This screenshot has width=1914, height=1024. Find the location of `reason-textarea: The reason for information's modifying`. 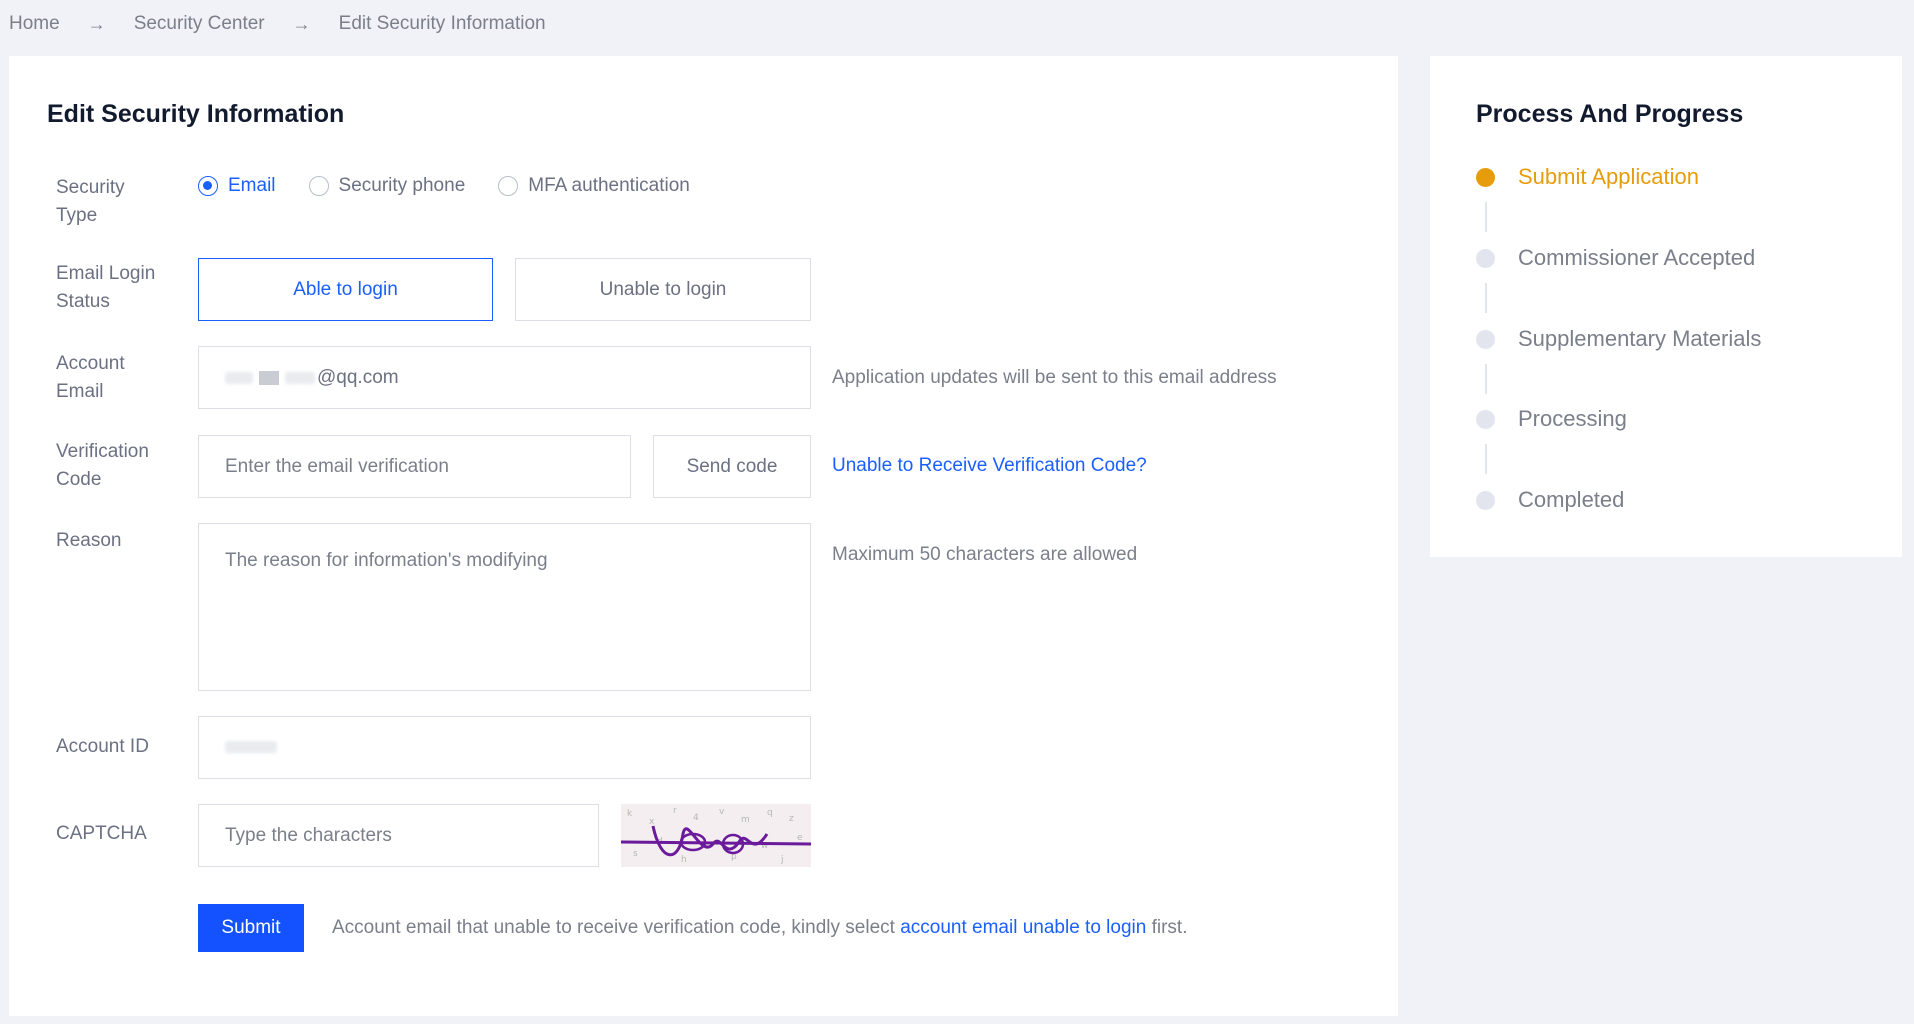

reason-textarea: The reason for information's modifying is located at coordinates (504, 607).